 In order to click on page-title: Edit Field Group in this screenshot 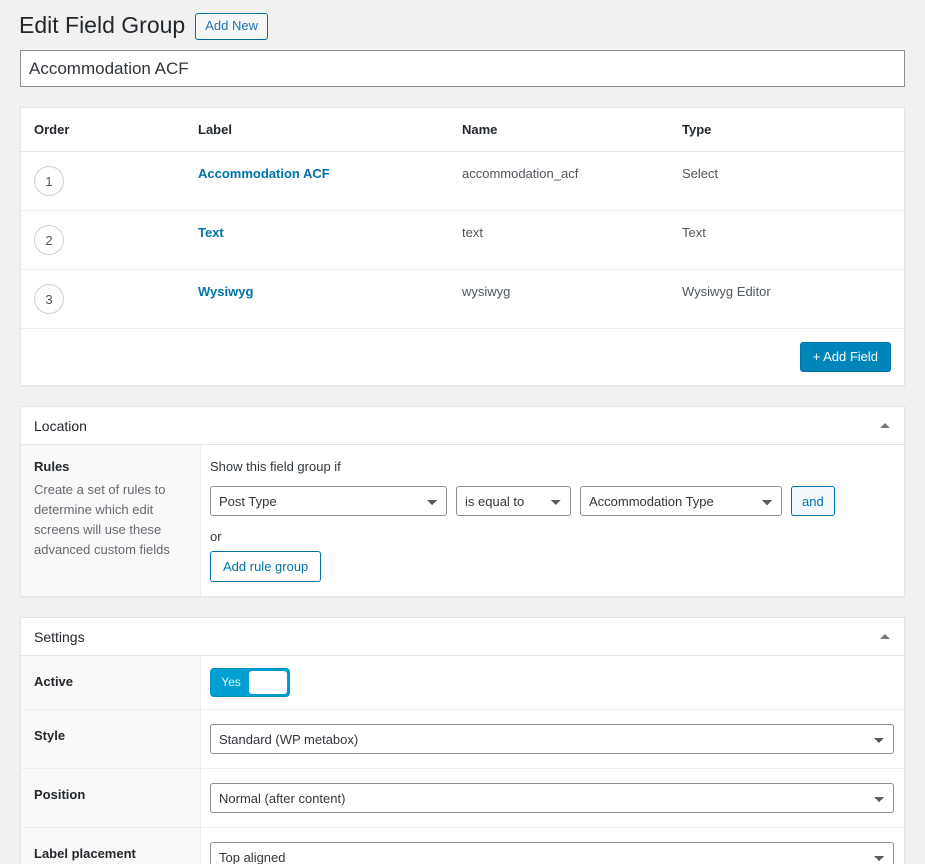, I will do `click(102, 25)`.